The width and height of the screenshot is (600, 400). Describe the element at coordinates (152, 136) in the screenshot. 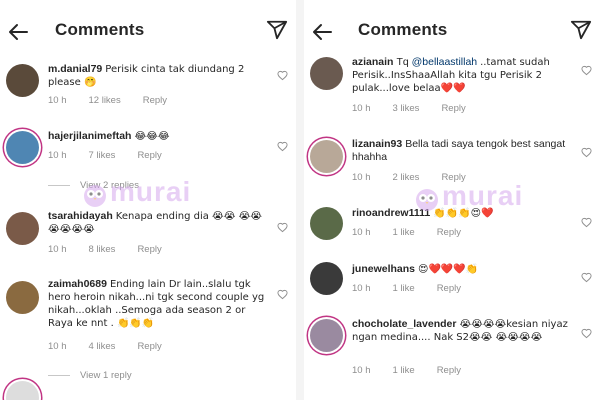

I see `comment-text: 😂😂😂` at that location.